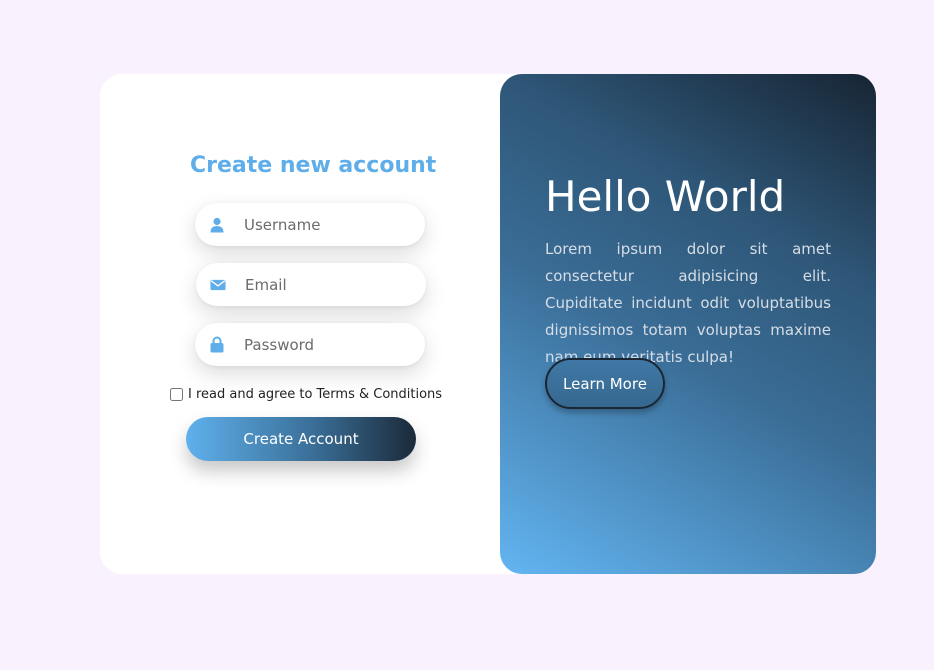 This screenshot has height=670, width=934. Describe the element at coordinates (301, 439) in the screenshot. I see `create-account-button: Create Account` at that location.